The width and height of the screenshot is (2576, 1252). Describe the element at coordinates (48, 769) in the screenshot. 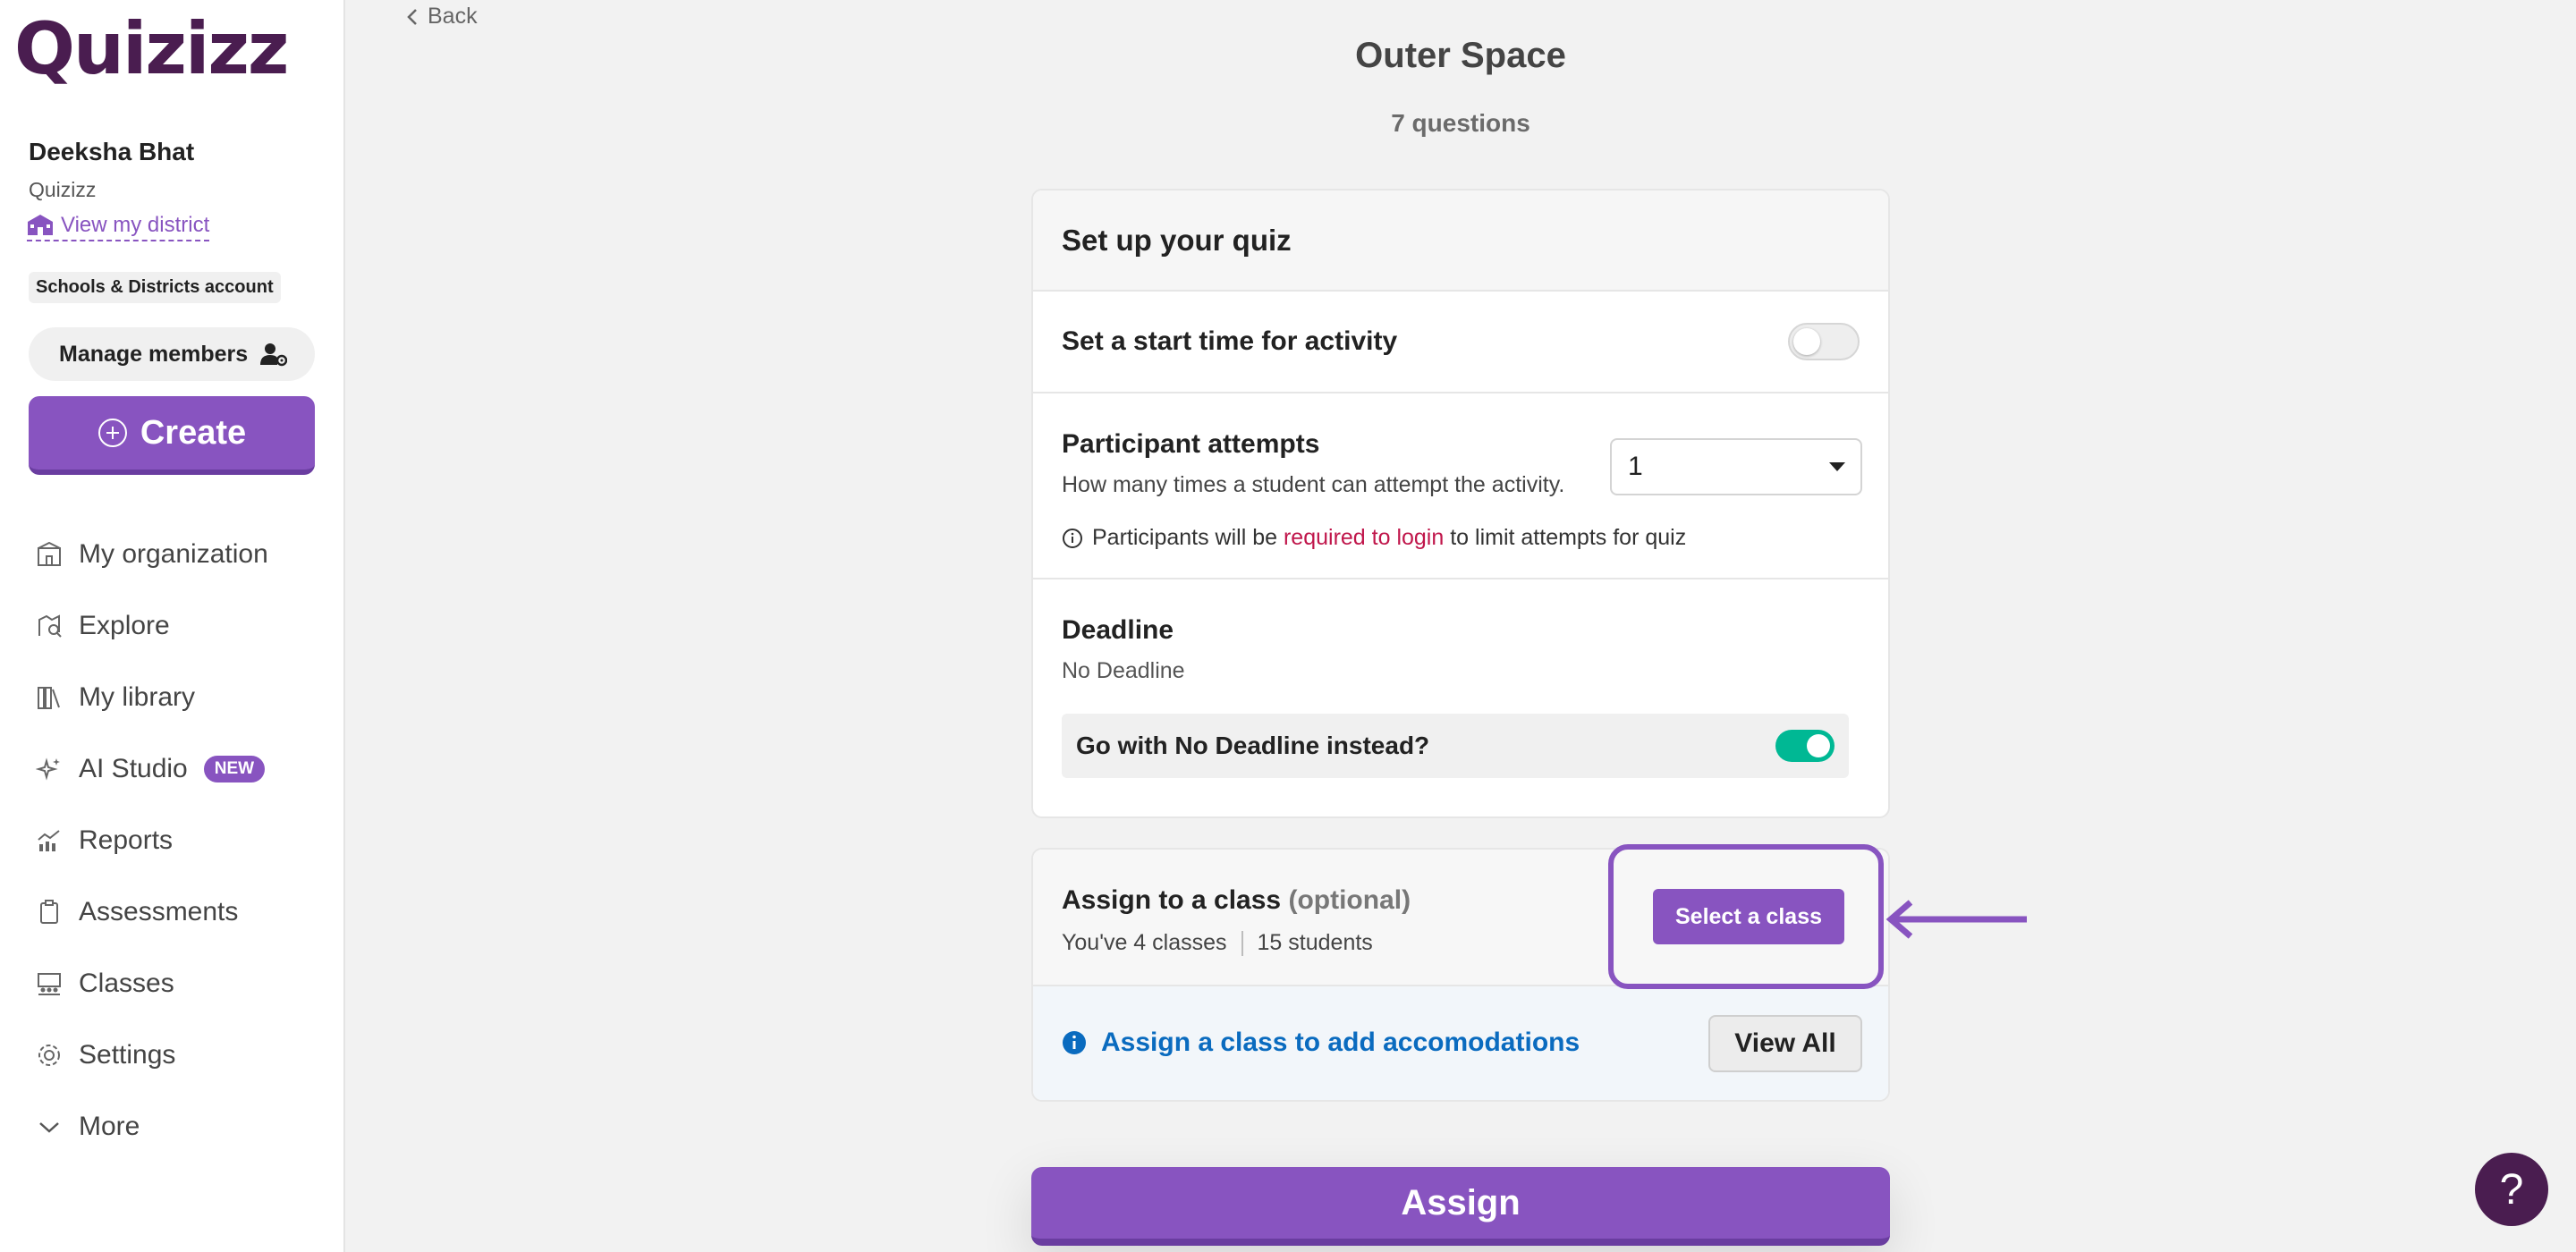

I see `sparkle-icon` at that location.